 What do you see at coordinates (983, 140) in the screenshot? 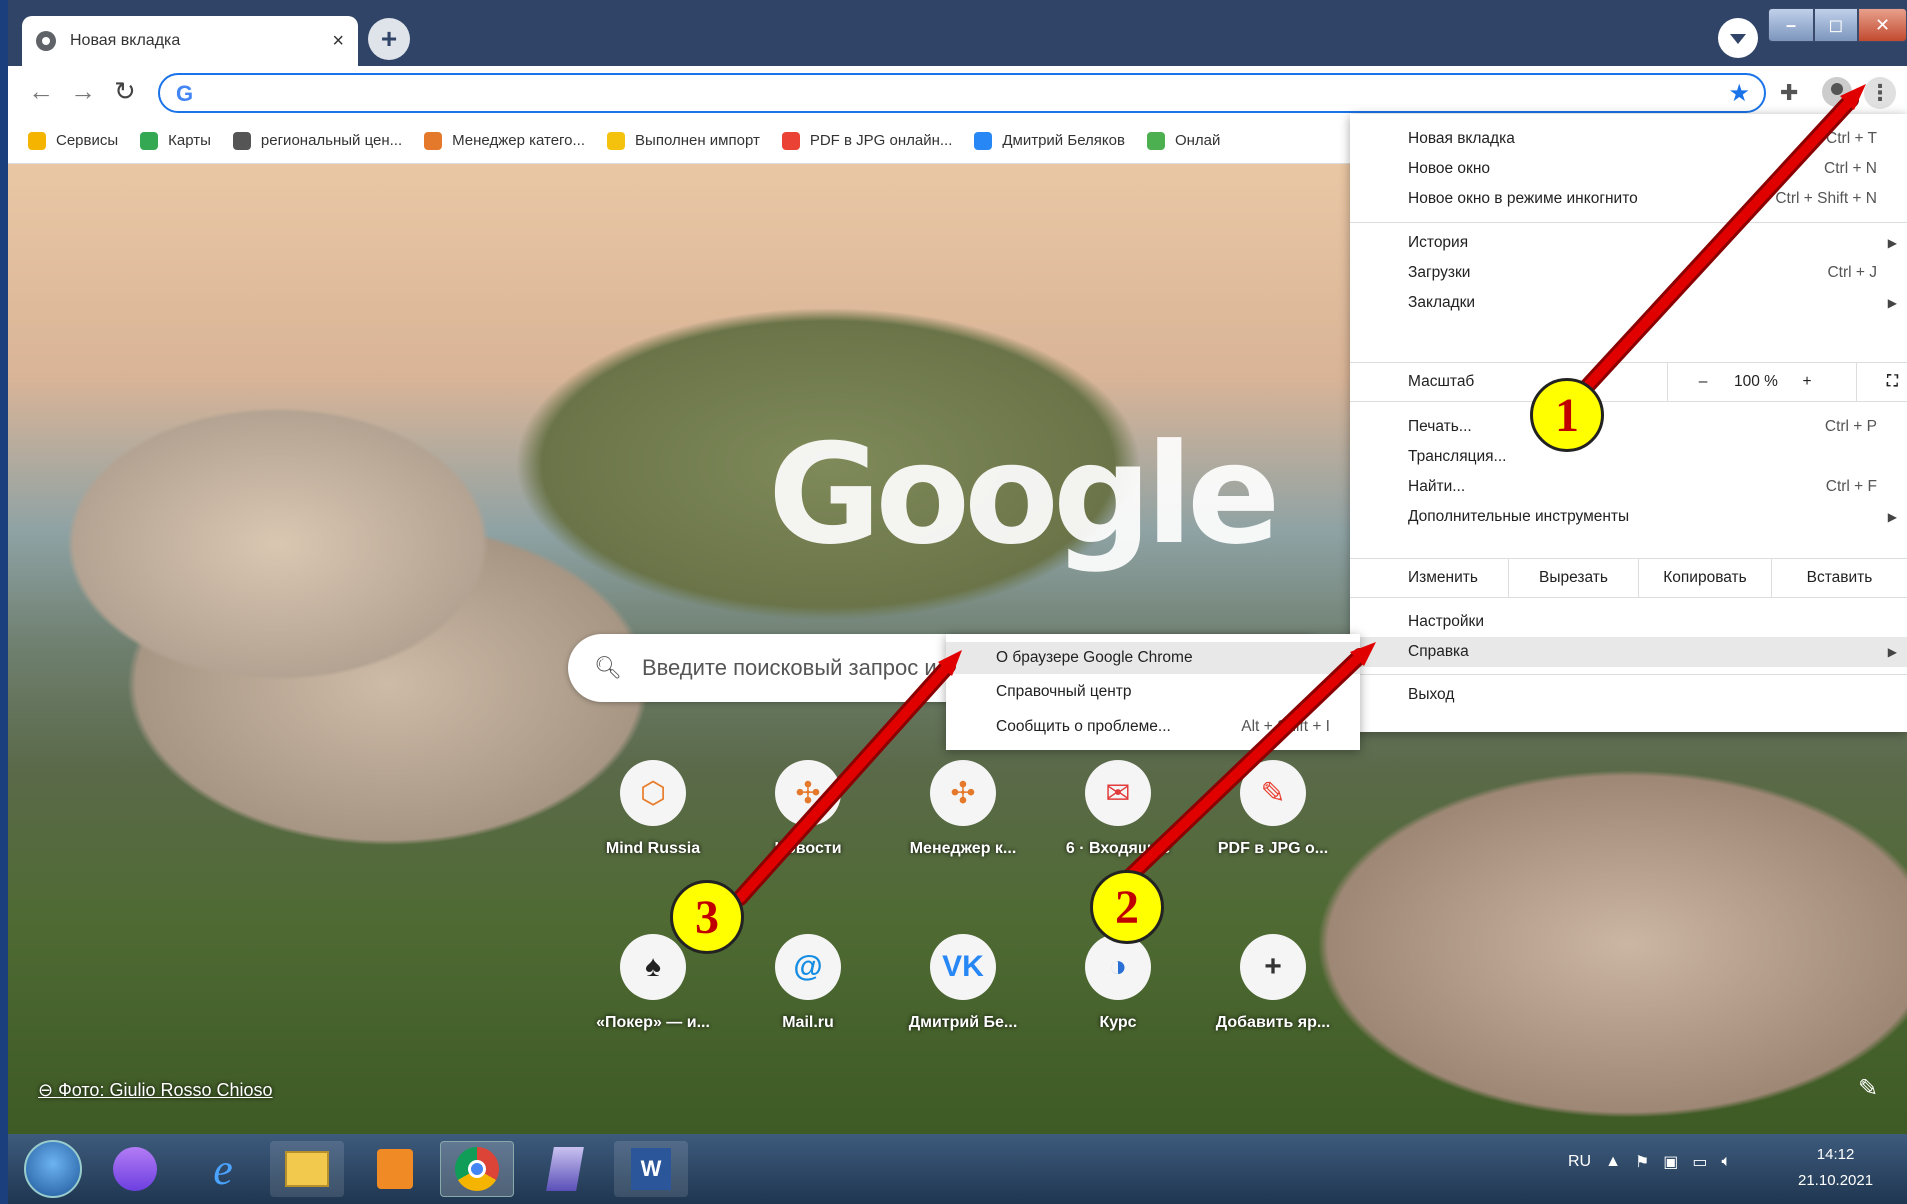
I see `bookmark-favicon-icon` at bounding box center [983, 140].